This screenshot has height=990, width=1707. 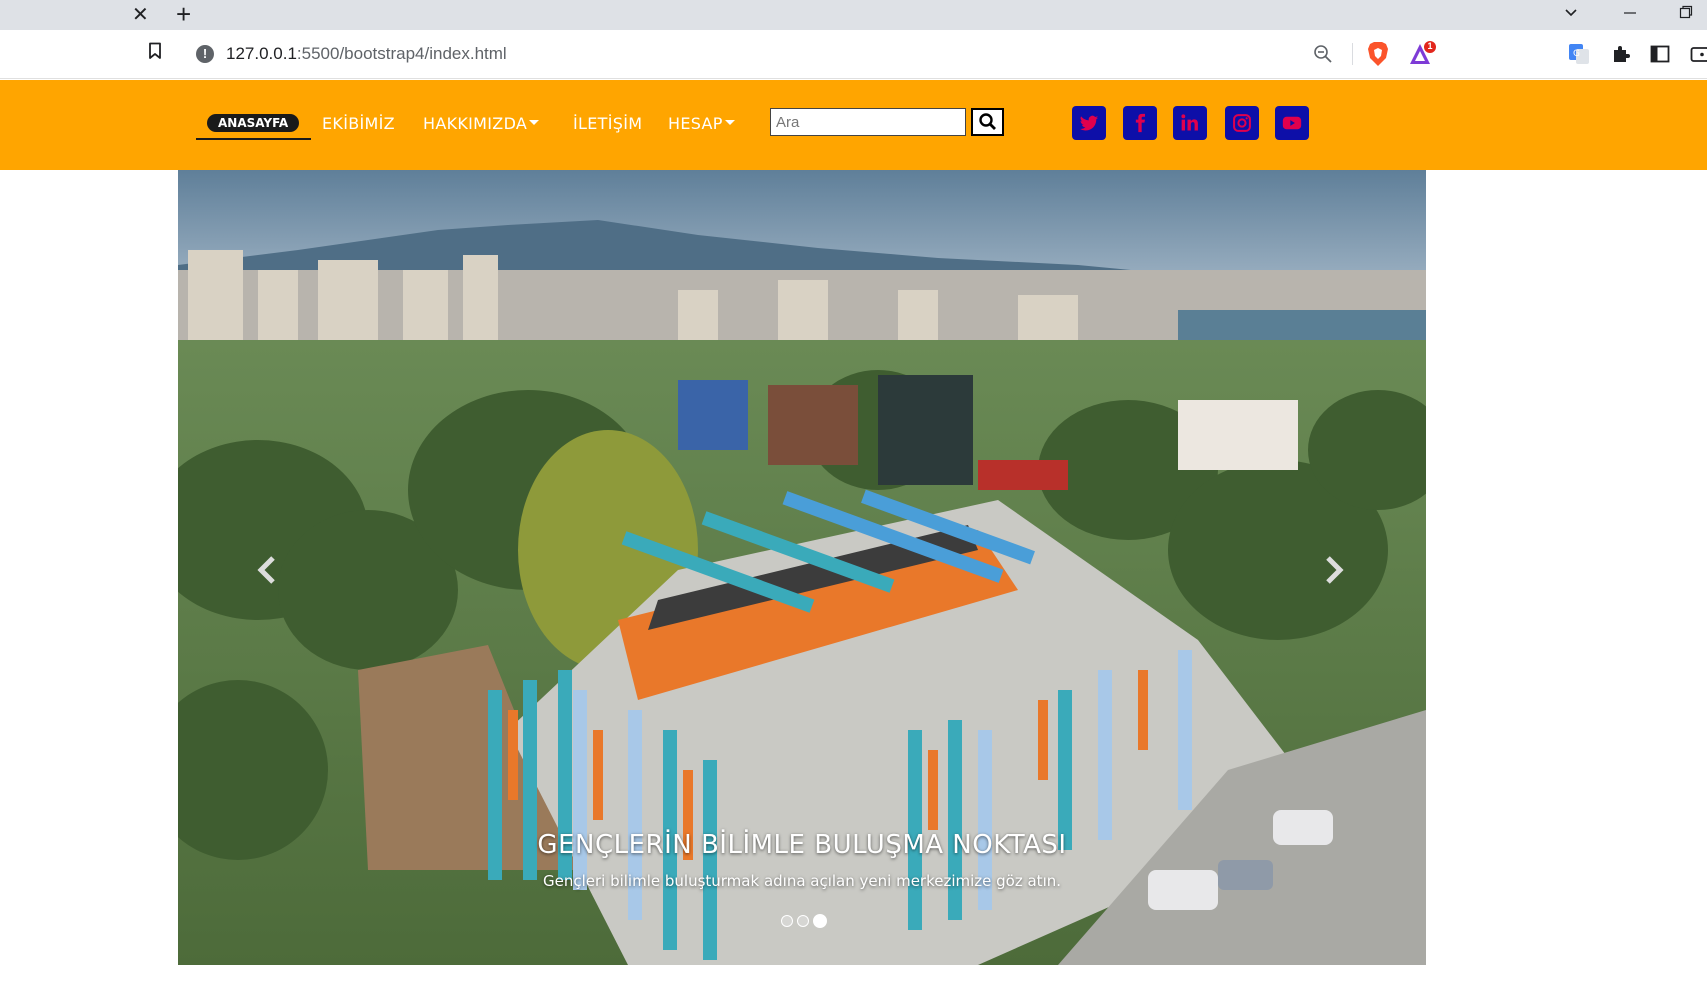 I want to click on youtube-icon, so click(x=1292, y=123).